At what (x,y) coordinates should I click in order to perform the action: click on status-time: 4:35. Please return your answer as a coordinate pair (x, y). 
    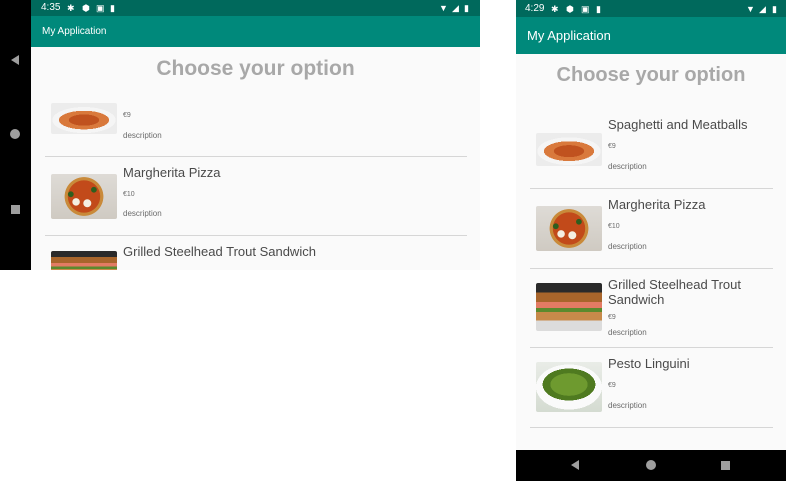
    Looking at the image, I should click on (51, 7).